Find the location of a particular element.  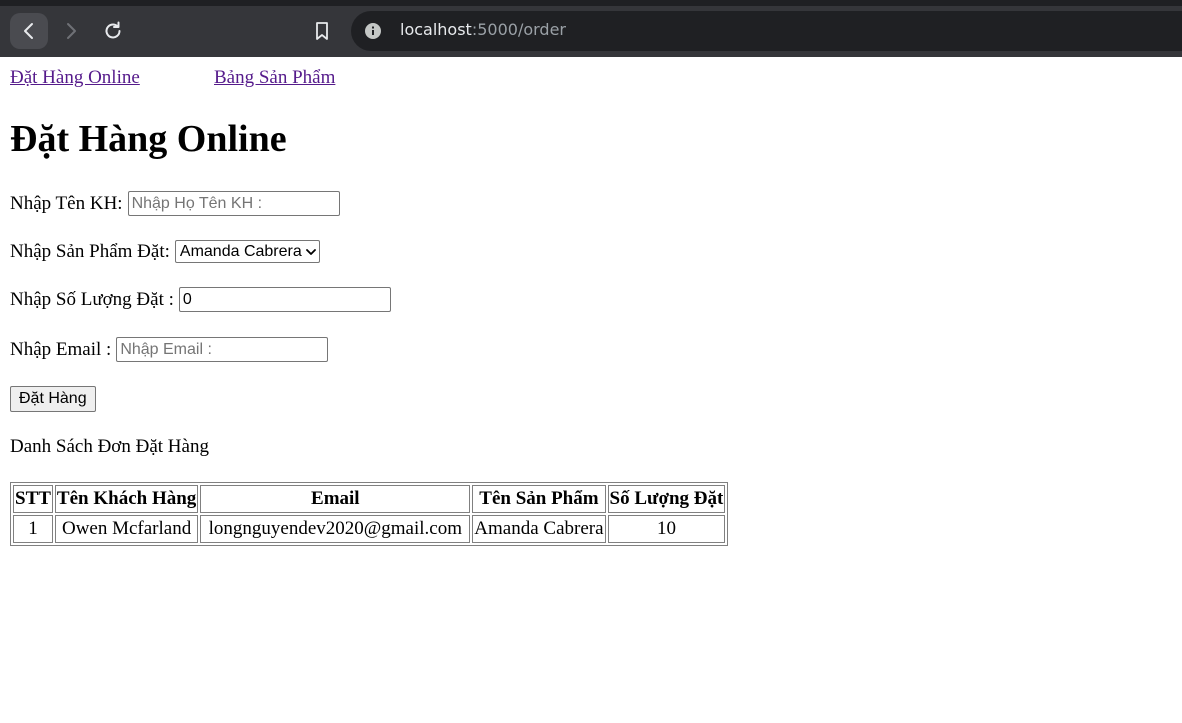

cell-stt: 1 is located at coordinates (33, 529).